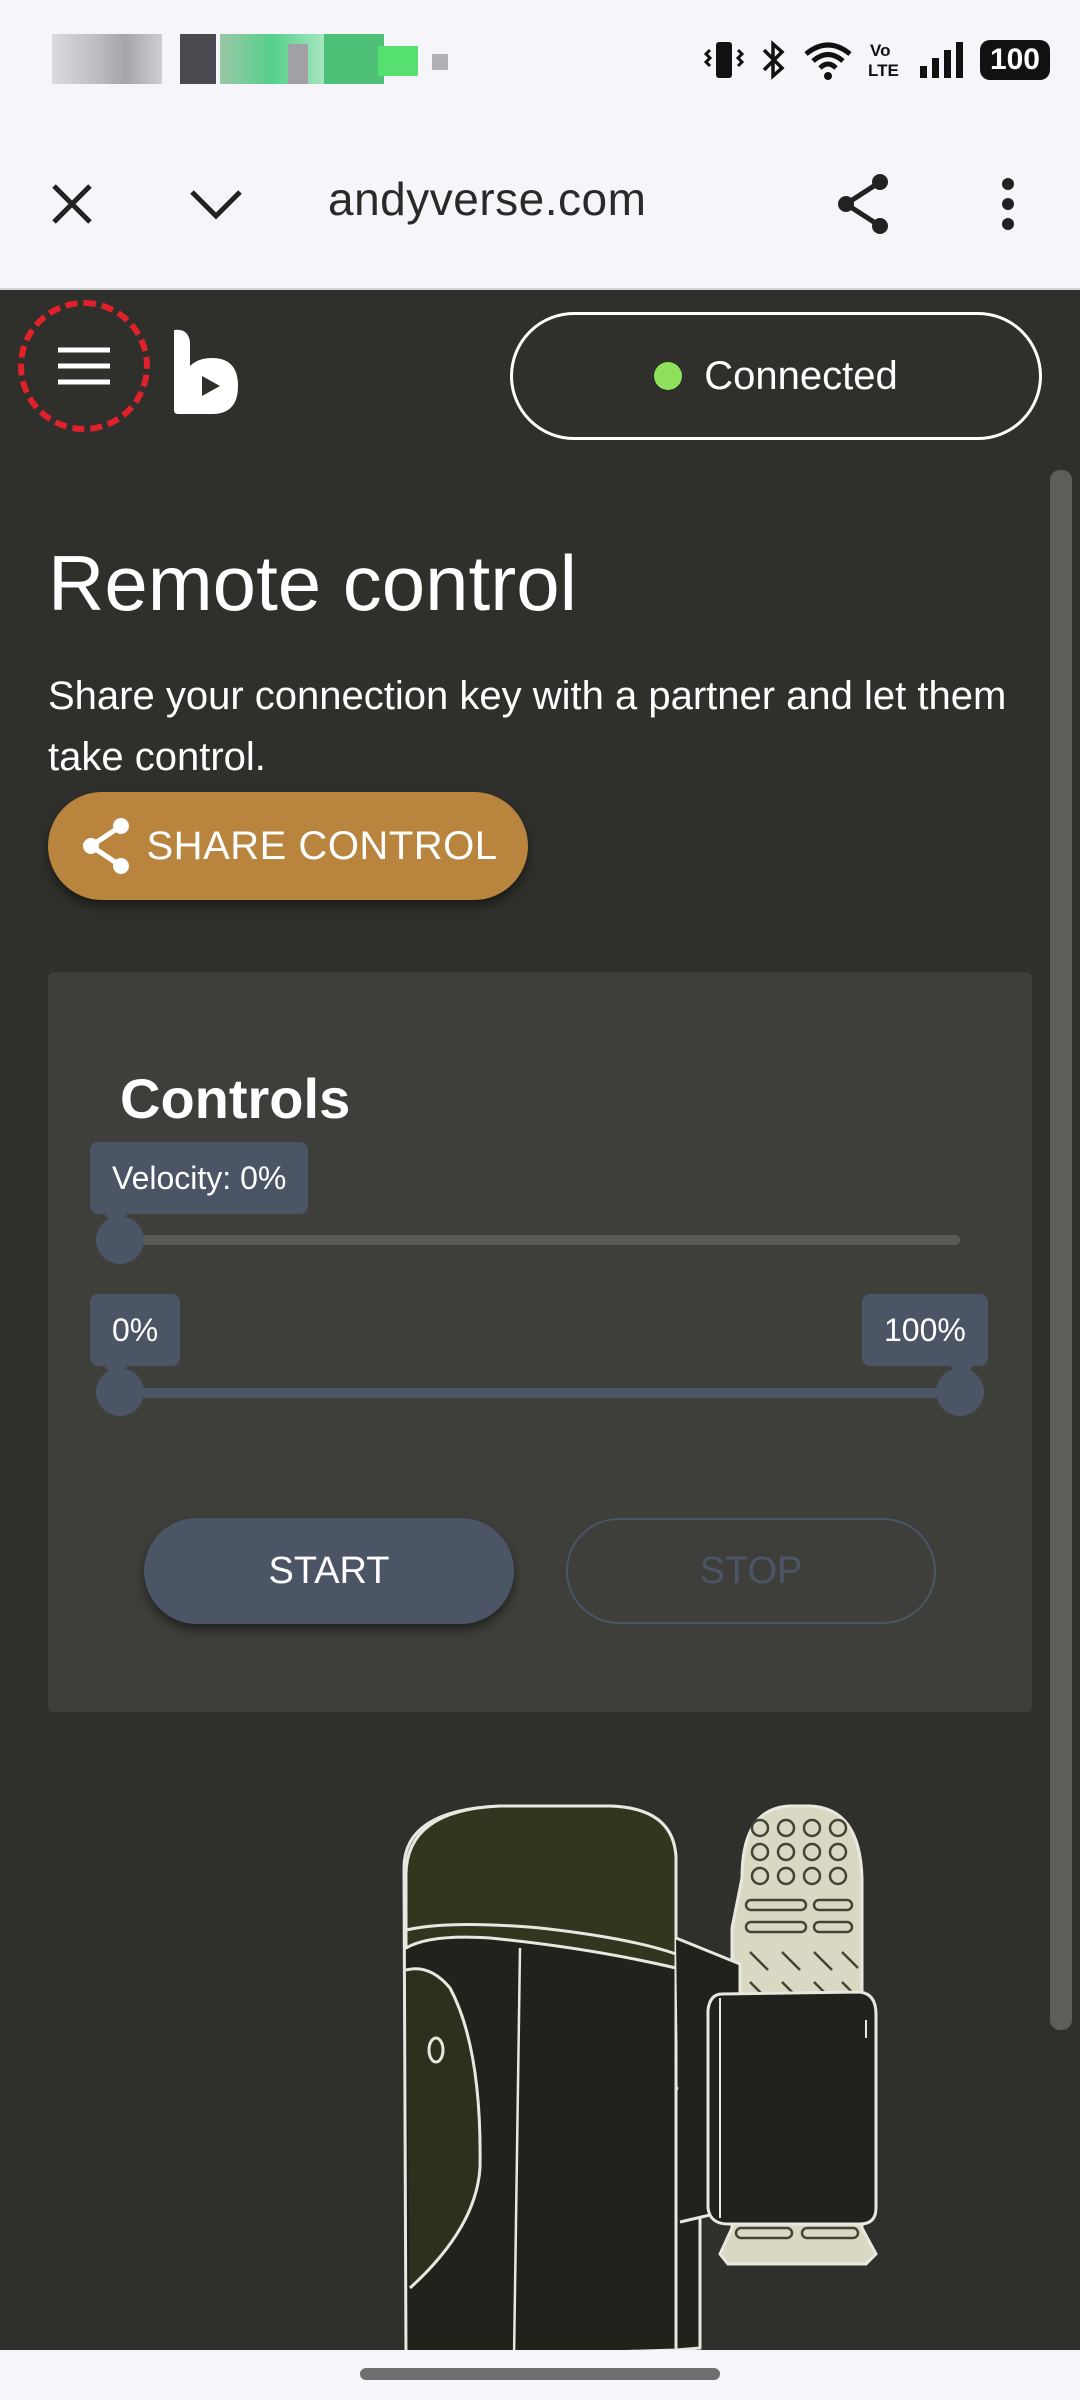  Describe the element at coordinates (640, 2077) in the screenshot. I see `device-illustration` at that location.